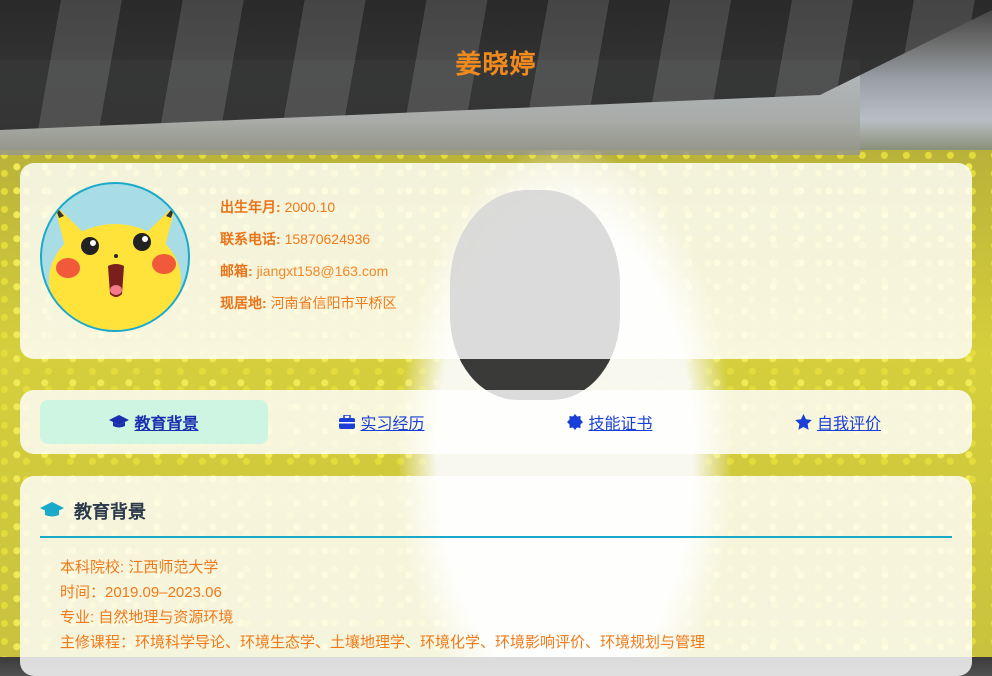 Image resolution: width=992 pixels, height=676 pixels. Describe the element at coordinates (803, 422) in the screenshot. I see `star-icon` at that location.